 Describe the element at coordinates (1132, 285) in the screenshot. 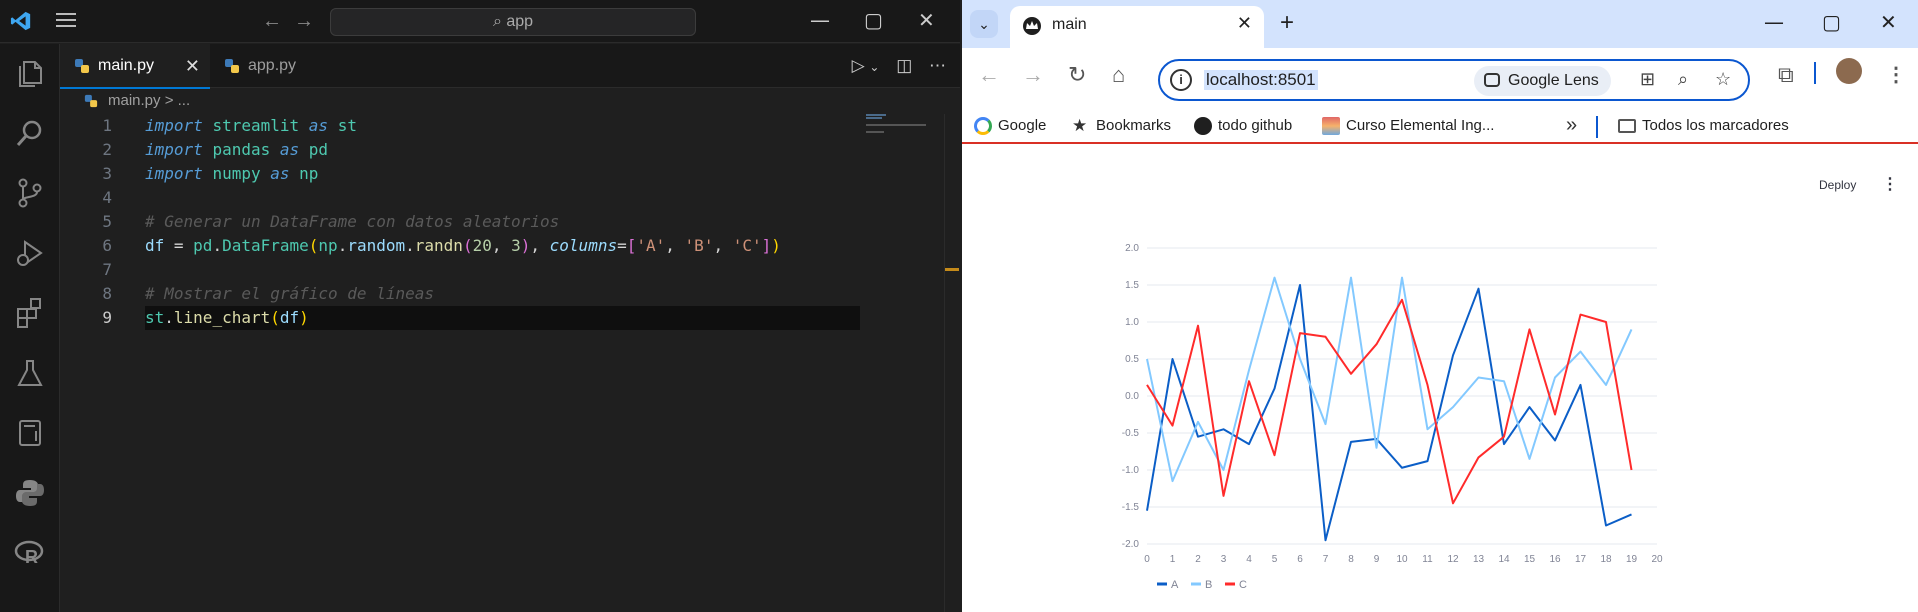

I see `y-tick-label: 1.5` at that location.